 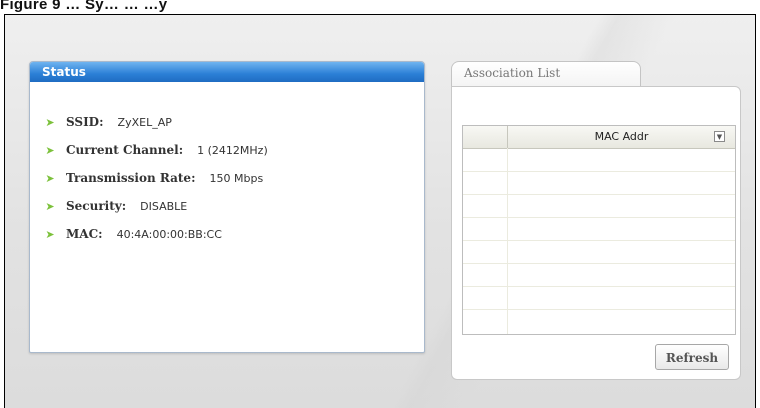 What do you see at coordinates (232, 150) in the screenshot?
I see `channel-value: 1 (2412MHz)` at bounding box center [232, 150].